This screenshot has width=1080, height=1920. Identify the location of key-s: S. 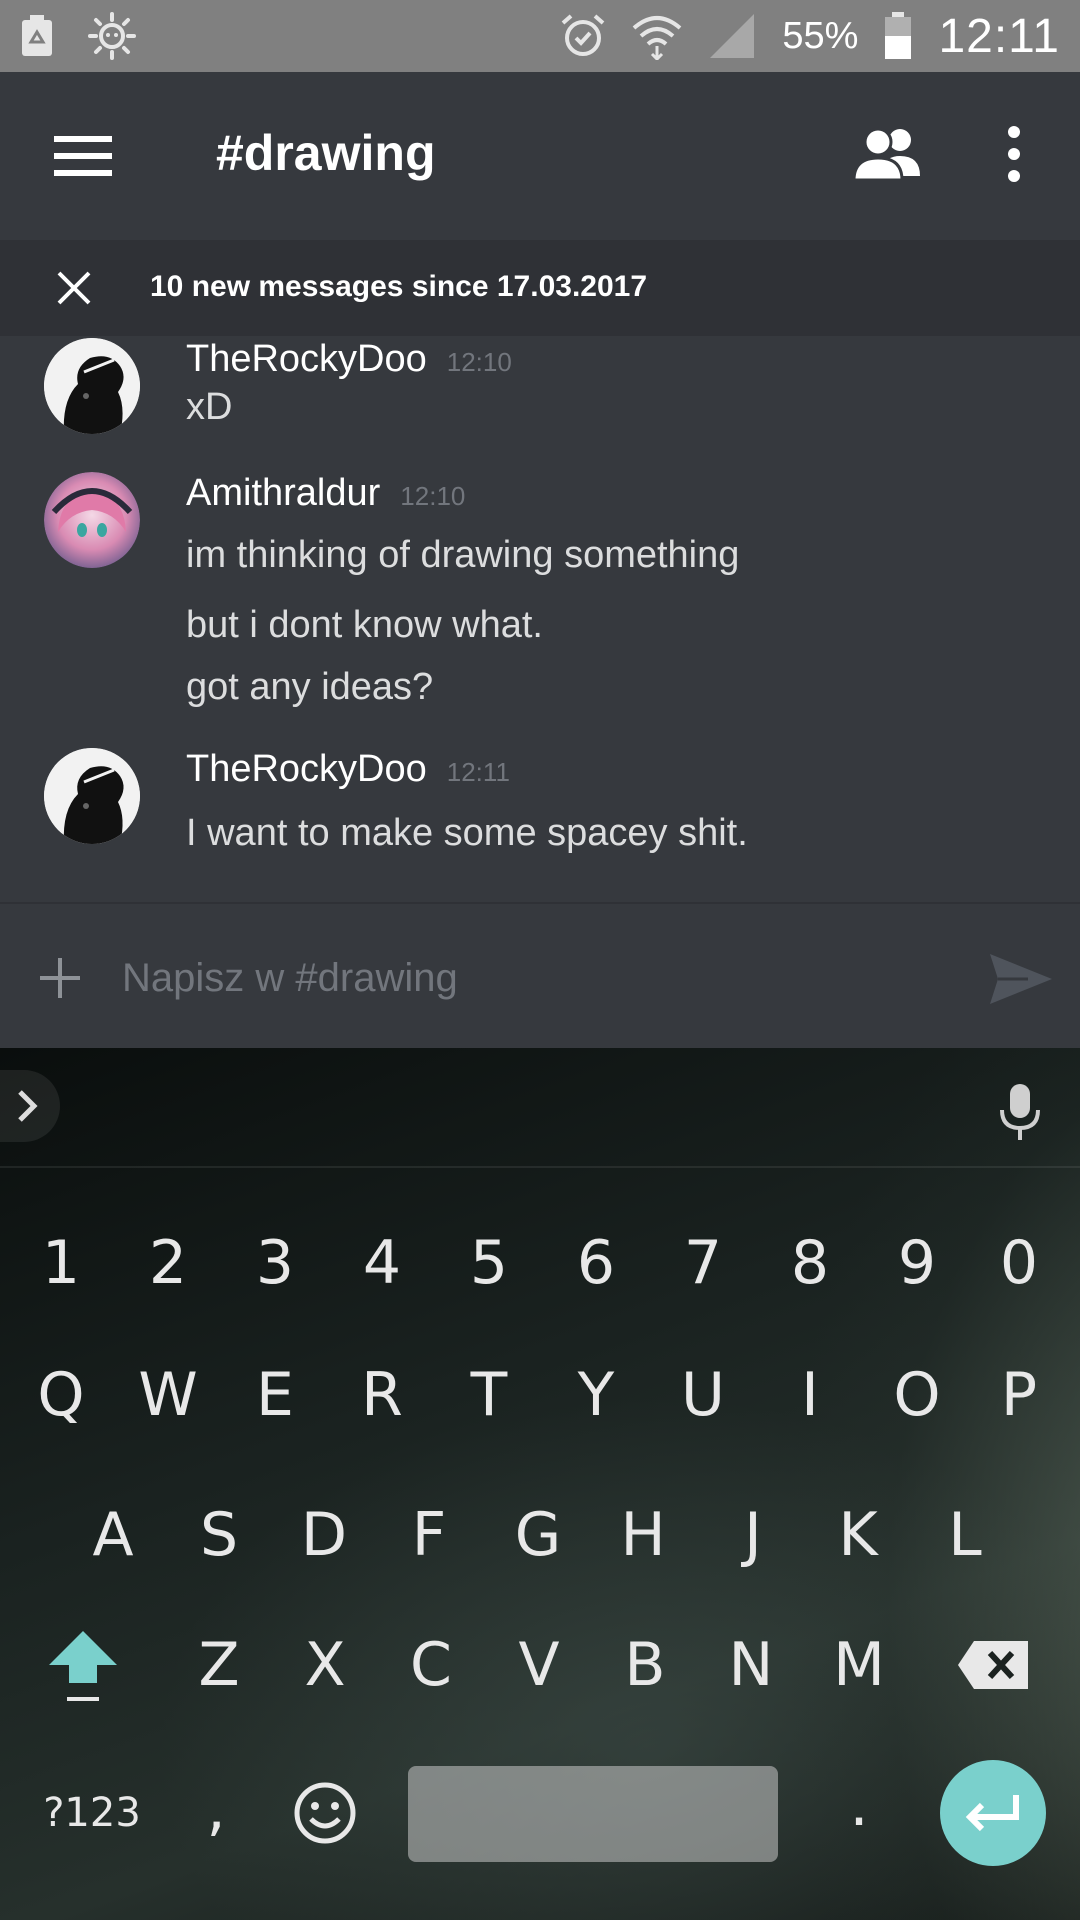
(219, 1535).